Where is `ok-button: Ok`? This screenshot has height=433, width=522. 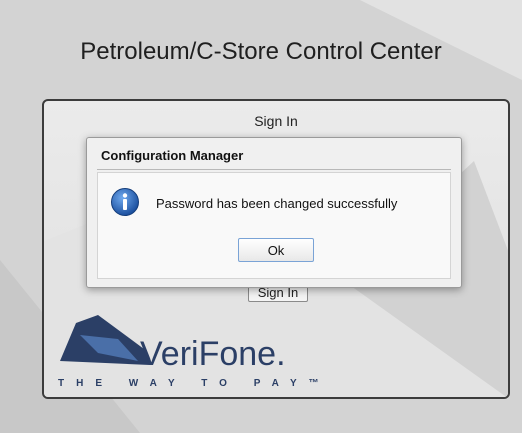
ok-button: Ok is located at coordinates (276, 250).